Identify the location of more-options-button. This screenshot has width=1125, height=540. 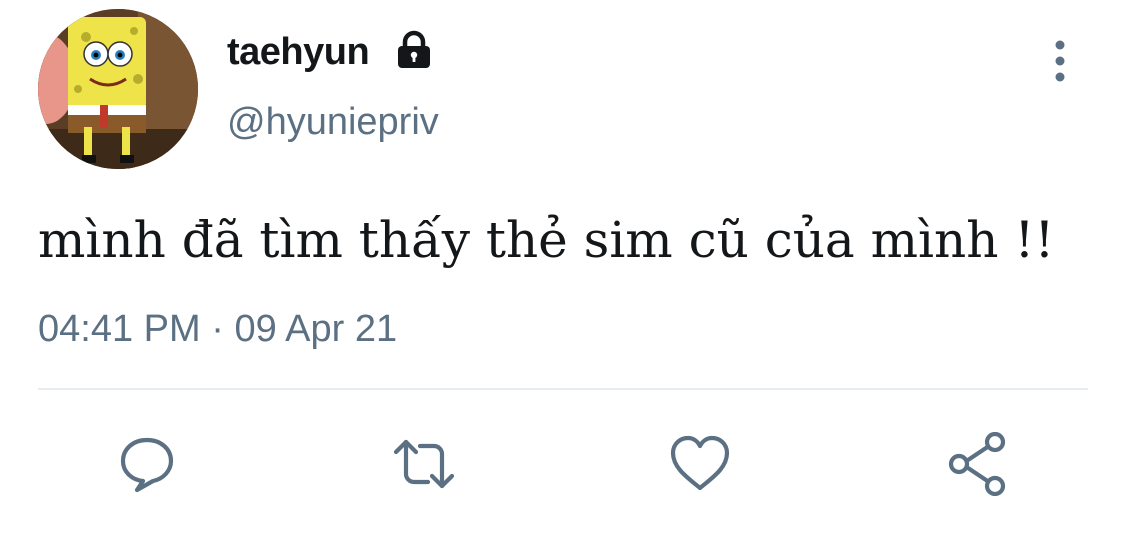
(1060, 61).